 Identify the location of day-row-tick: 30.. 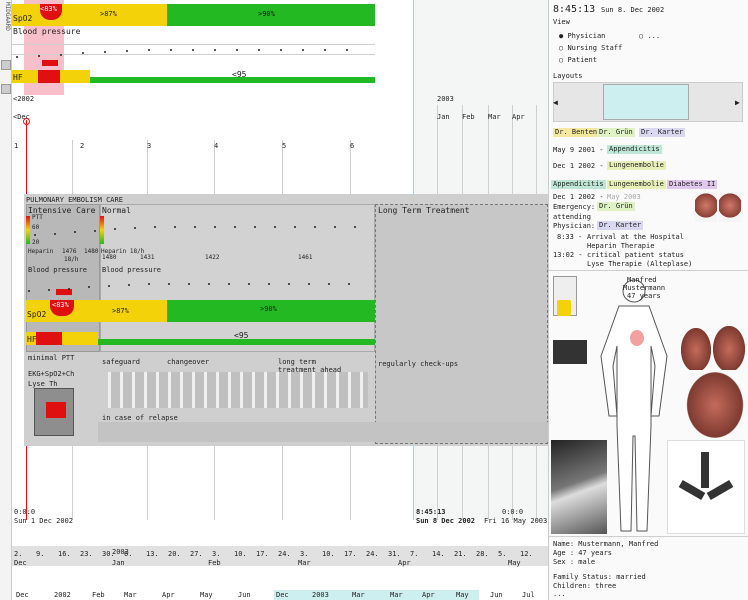
(108, 554).